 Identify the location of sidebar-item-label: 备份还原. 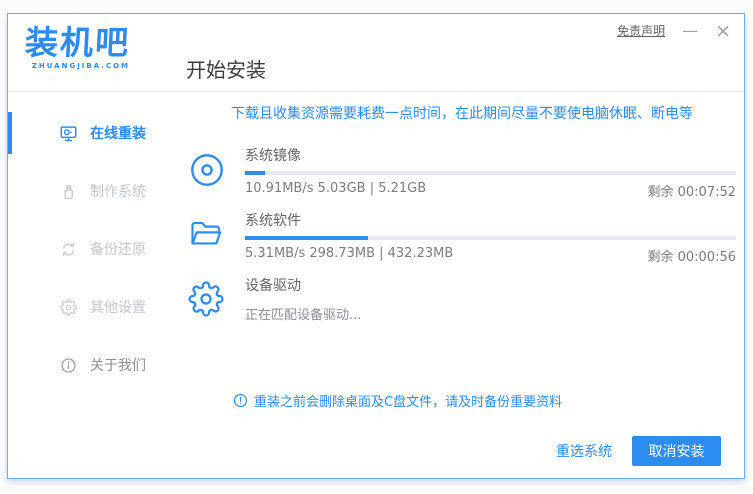
(118, 250).